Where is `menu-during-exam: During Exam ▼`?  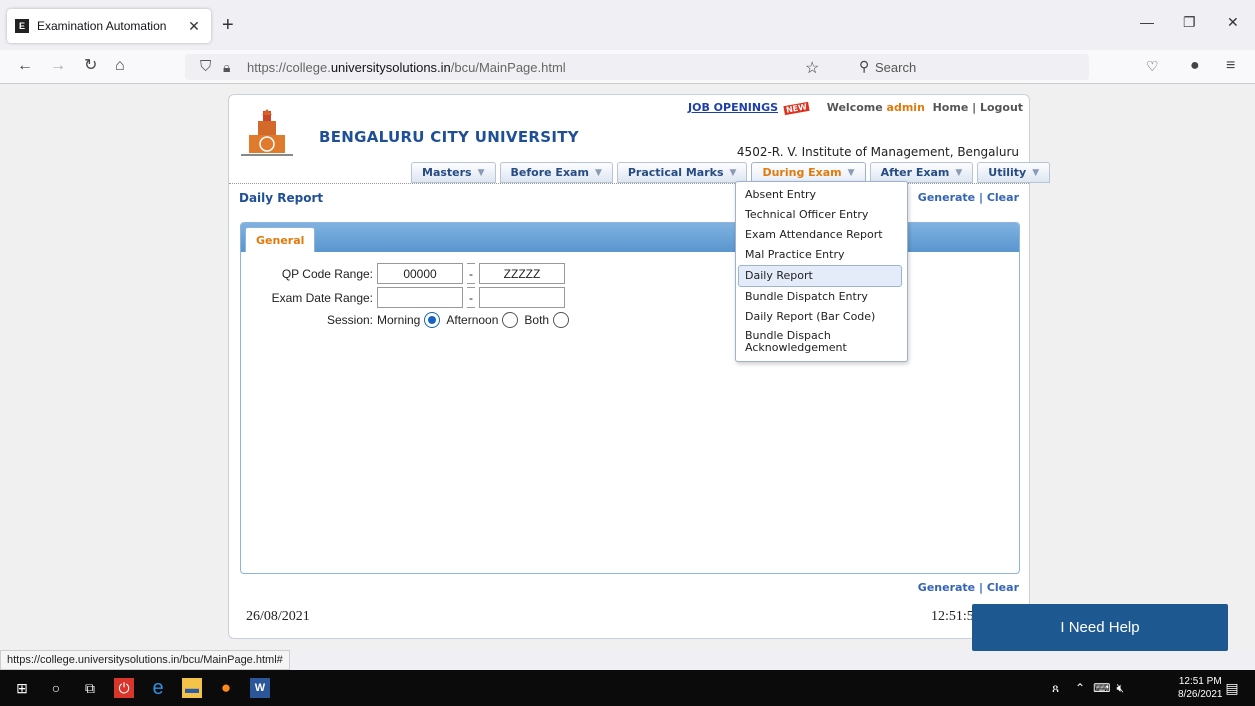
menu-during-exam: During Exam ▼ is located at coordinates (808, 172).